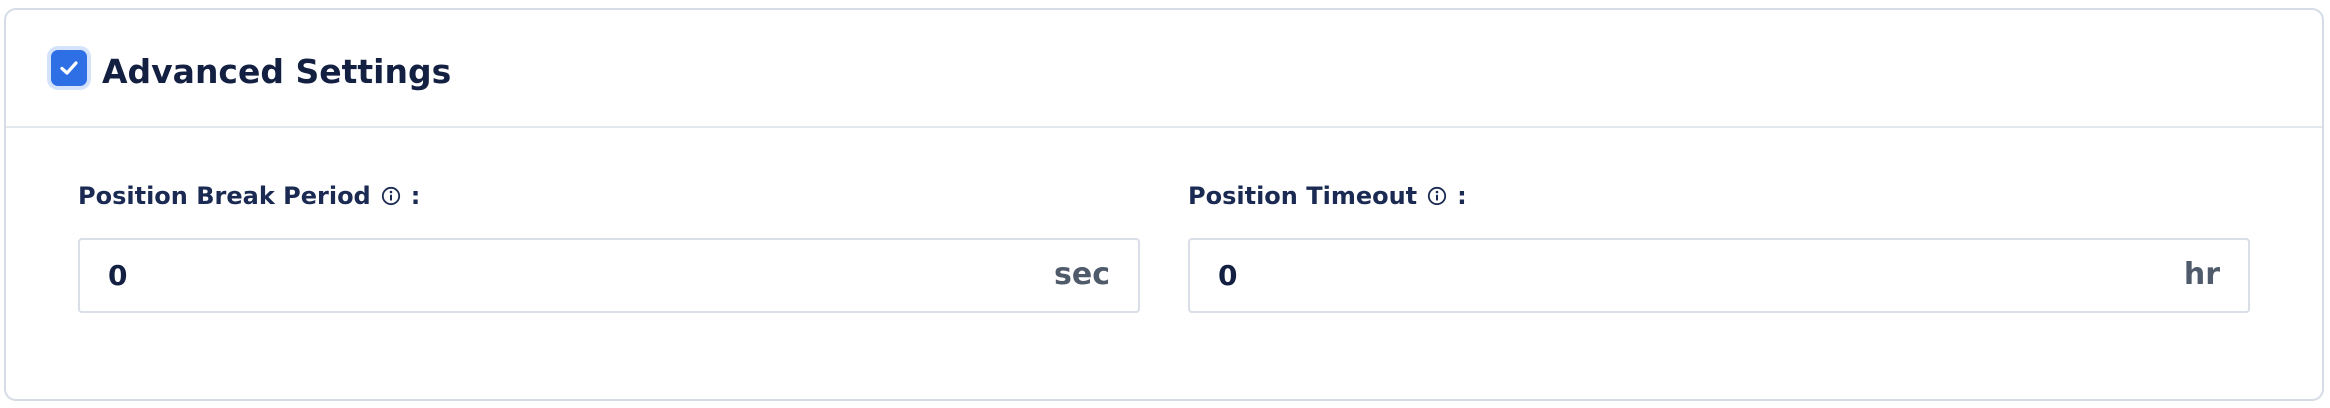  What do you see at coordinates (415, 196) in the screenshot?
I see `break-period-colon: :` at bounding box center [415, 196].